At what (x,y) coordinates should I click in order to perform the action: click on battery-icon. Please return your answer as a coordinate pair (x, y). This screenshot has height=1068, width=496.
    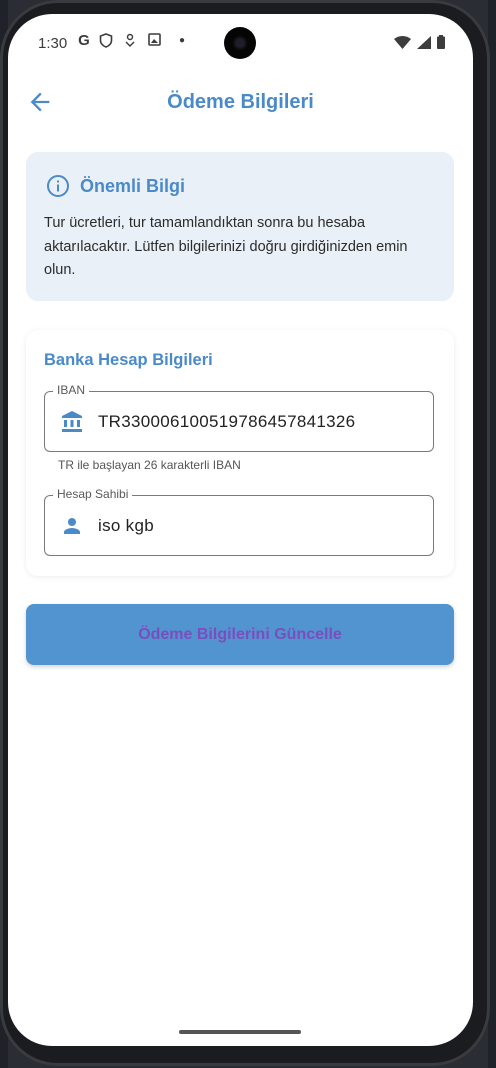
    Looking at the image, I should click on (441, 44).